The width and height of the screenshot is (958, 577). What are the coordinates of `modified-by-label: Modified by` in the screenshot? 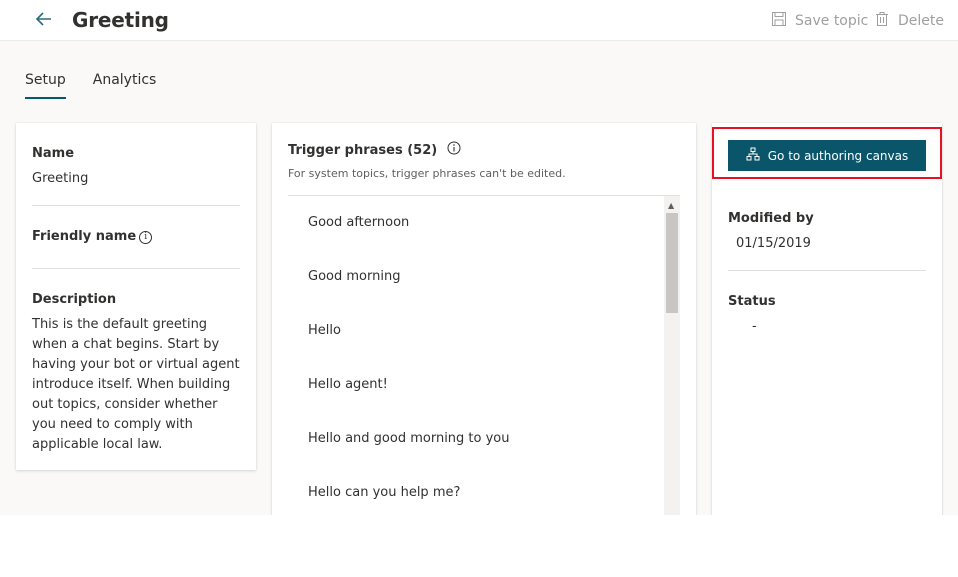 It's located at (771, 218).